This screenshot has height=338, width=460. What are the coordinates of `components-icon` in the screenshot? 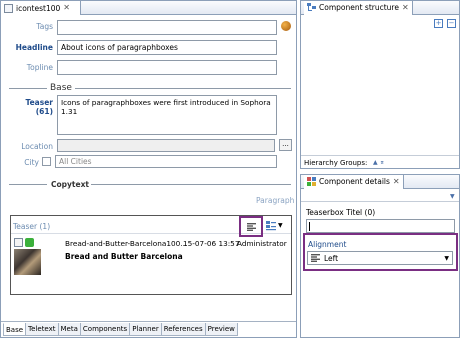 It's located at (311, 181).